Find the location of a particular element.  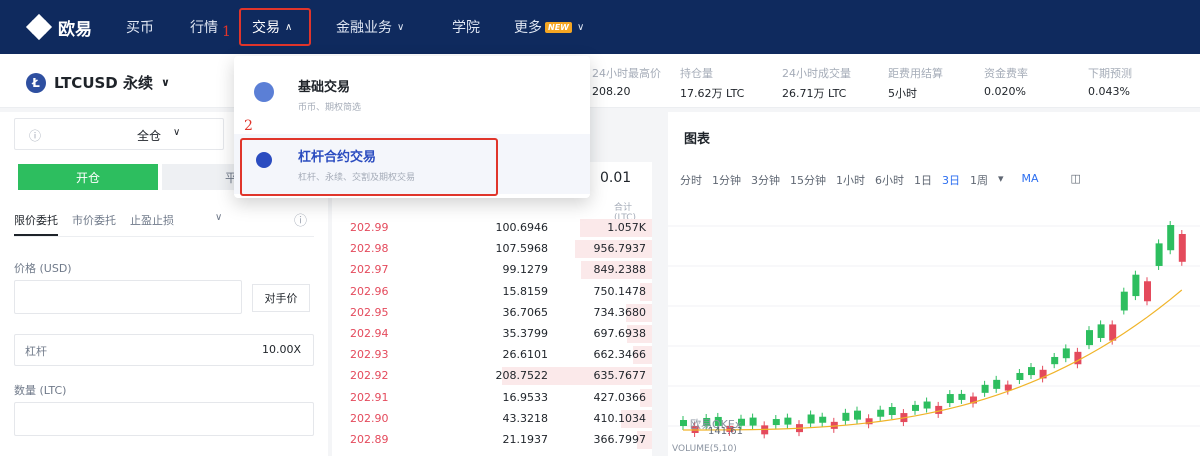

chart-title: 图表 is located at coordinates (697, 139).